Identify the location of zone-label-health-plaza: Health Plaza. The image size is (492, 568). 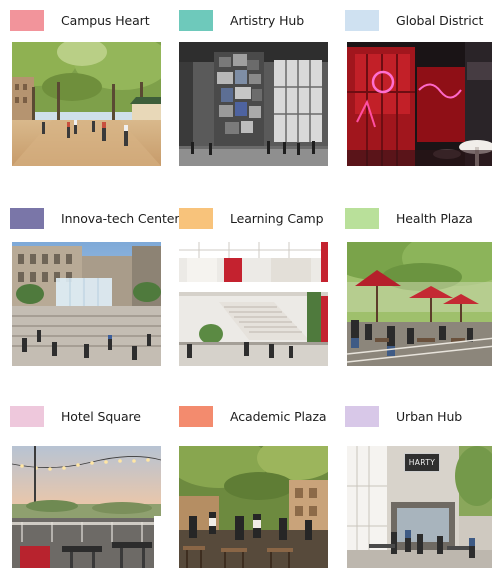
(409, 218).